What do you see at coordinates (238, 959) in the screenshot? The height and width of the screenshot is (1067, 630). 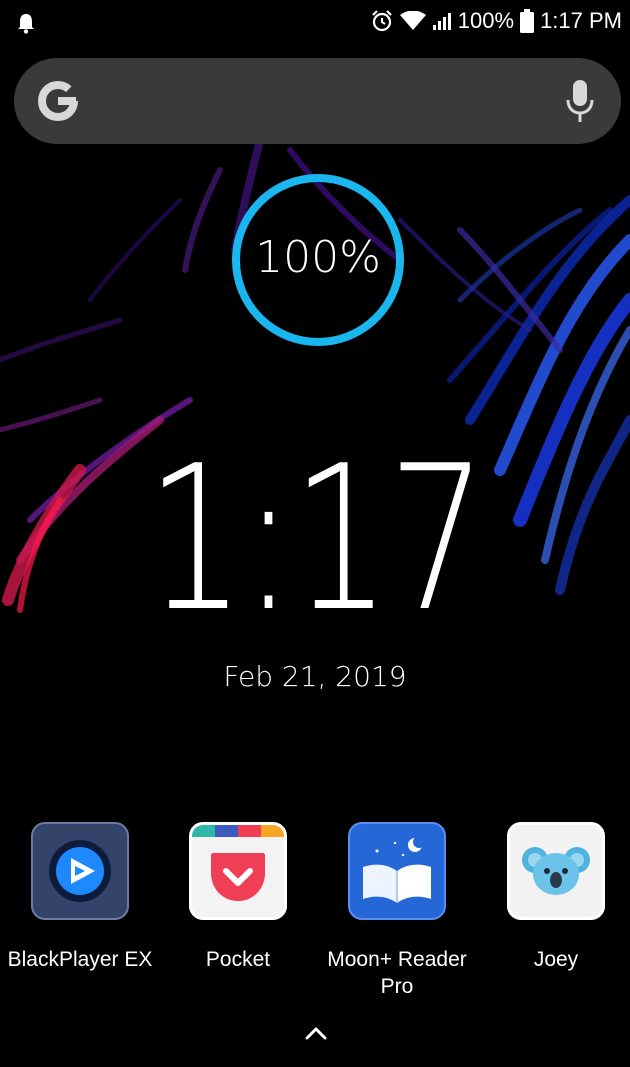 I see `app-label: Pocket` at bounding box center [238, 959].